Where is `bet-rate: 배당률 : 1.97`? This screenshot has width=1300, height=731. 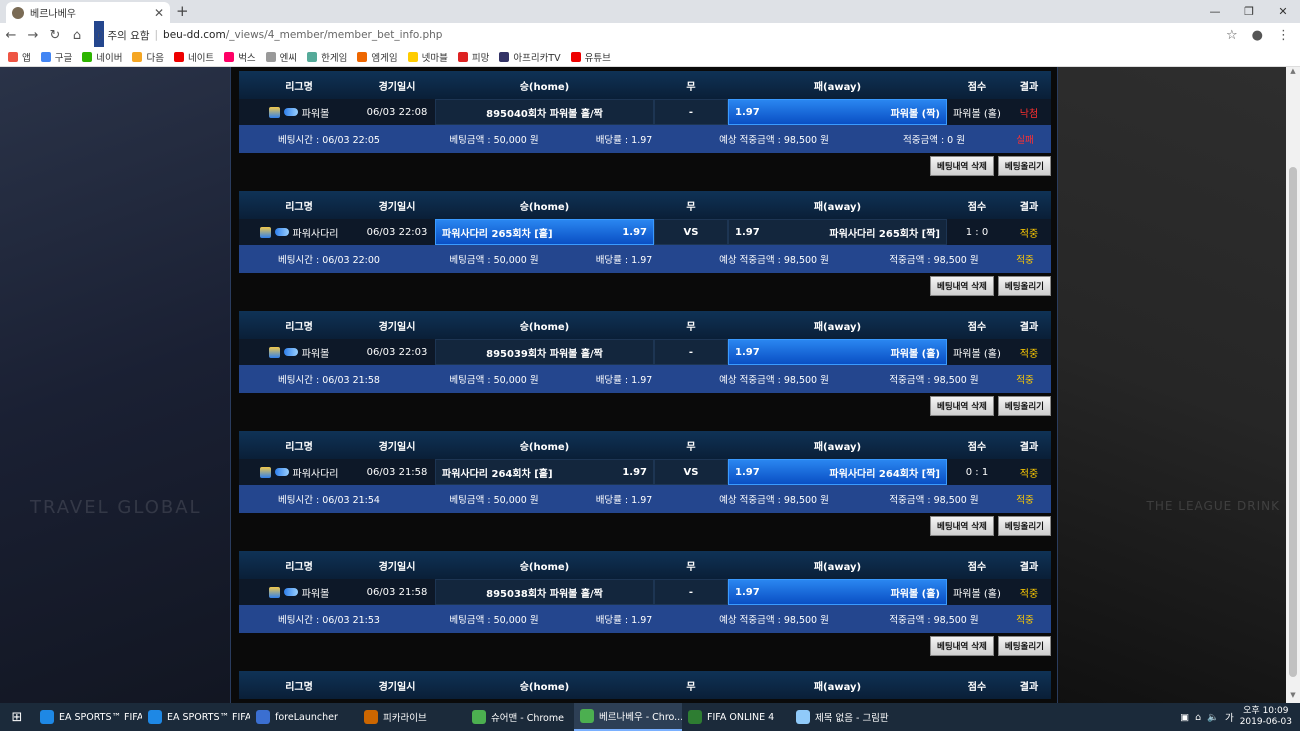 bet-rate: 배당률 : 1.97 is located at coordinates (624, 380).